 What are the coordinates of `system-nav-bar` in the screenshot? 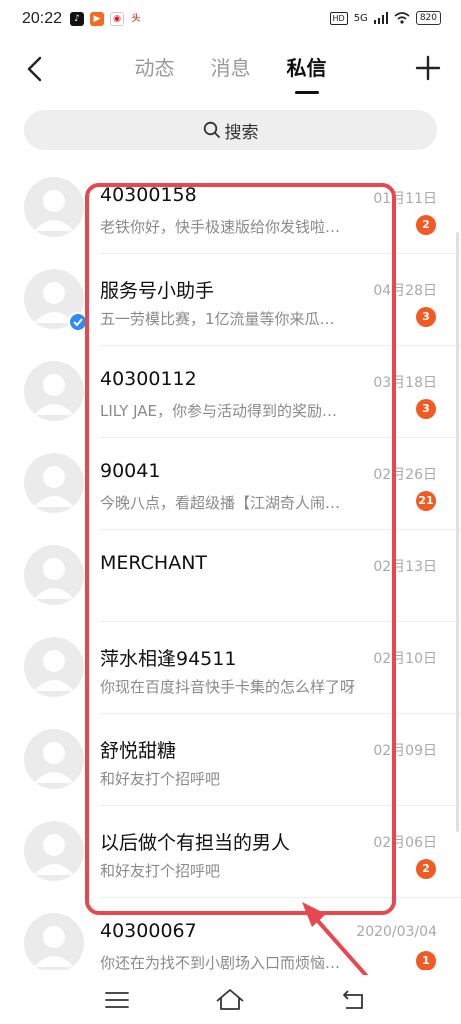 It's located at (230, 999).